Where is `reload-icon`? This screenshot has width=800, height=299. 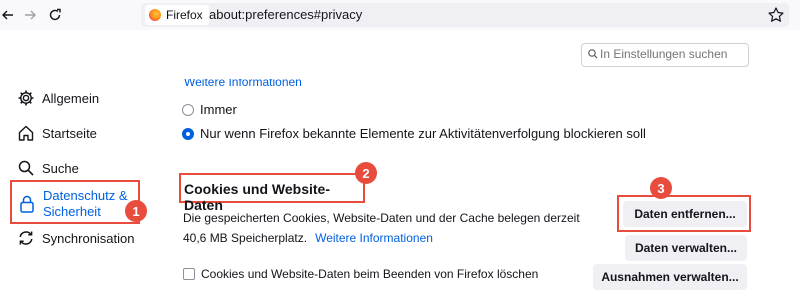
reload-icon is located at coordinates (55, 15).